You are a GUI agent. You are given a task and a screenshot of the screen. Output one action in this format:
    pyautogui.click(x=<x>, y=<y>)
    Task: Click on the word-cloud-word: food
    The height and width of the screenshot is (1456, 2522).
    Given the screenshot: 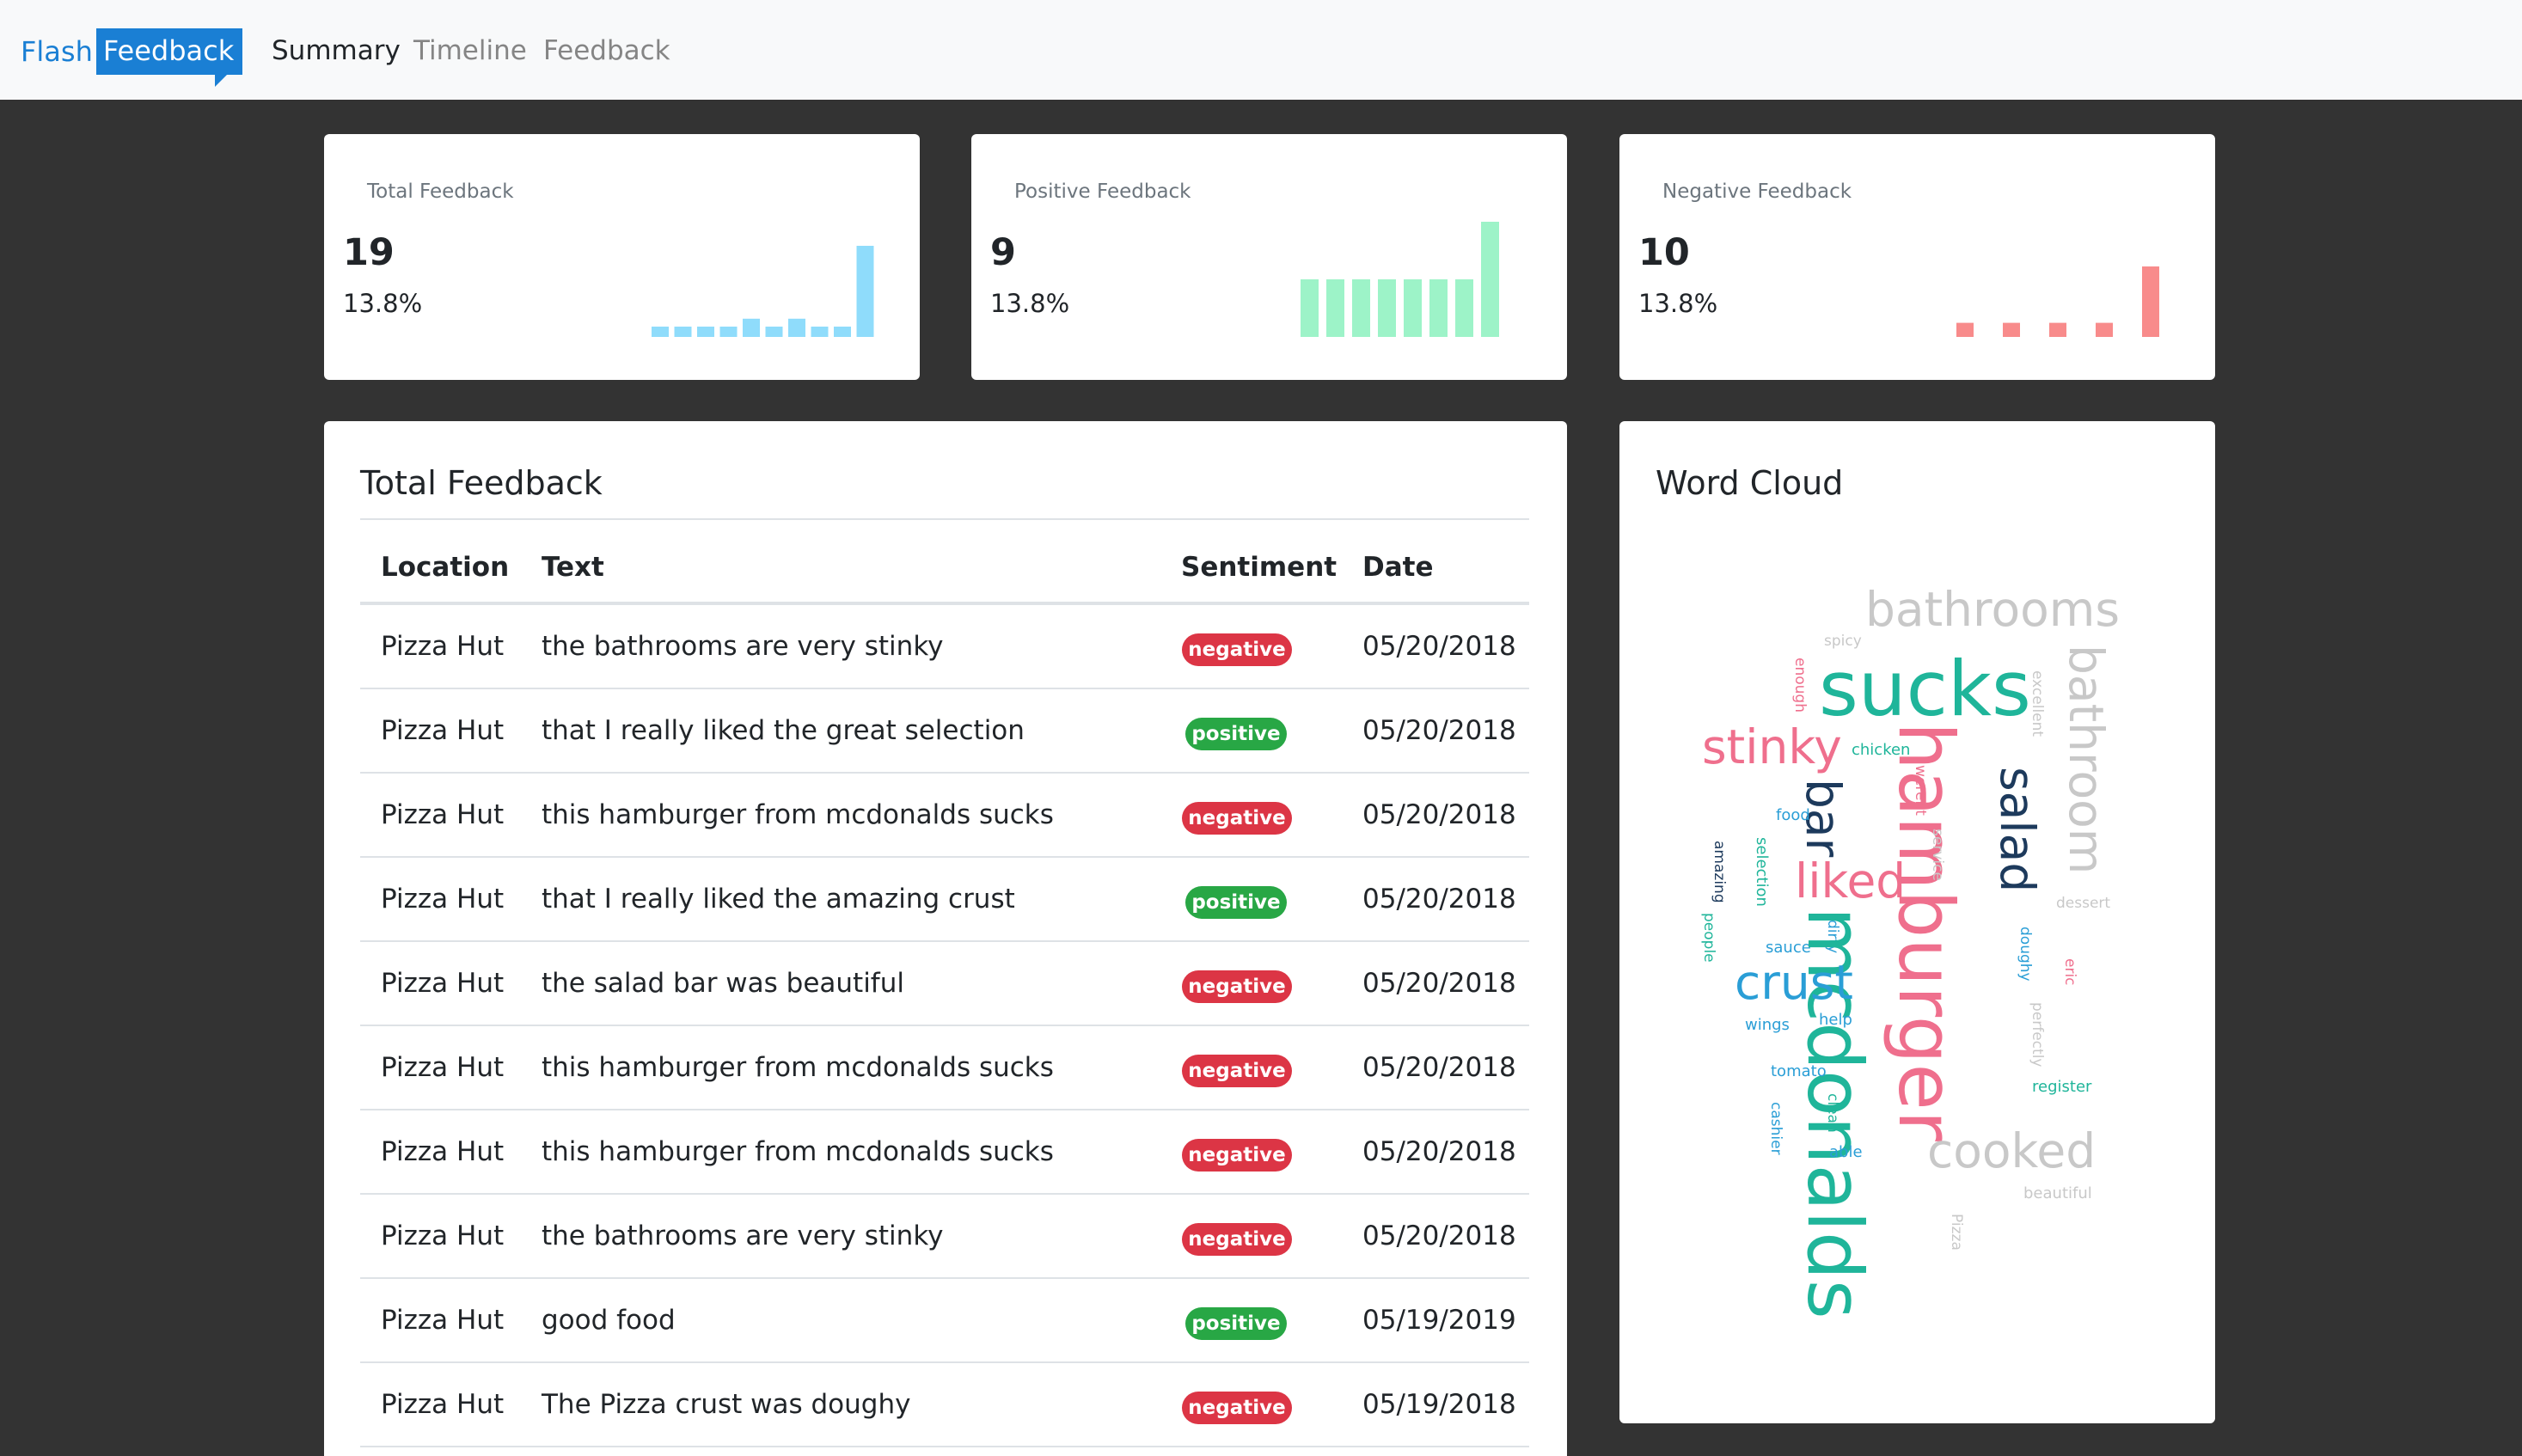 What is the action you would take?
    pyautogui.click(x=1793, y=815)
    